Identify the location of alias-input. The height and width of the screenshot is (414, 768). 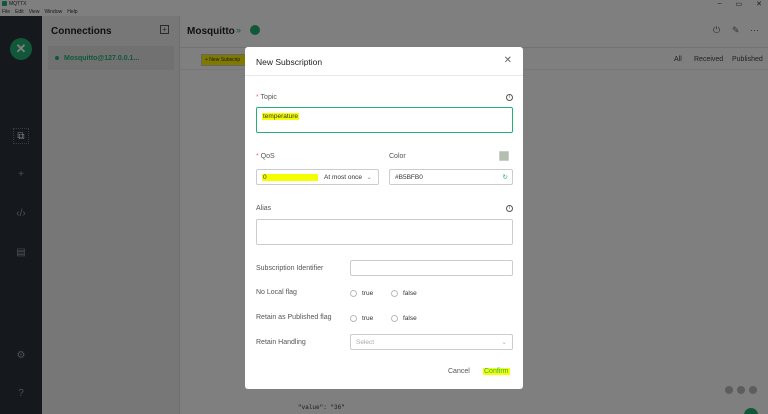
(384, 232).